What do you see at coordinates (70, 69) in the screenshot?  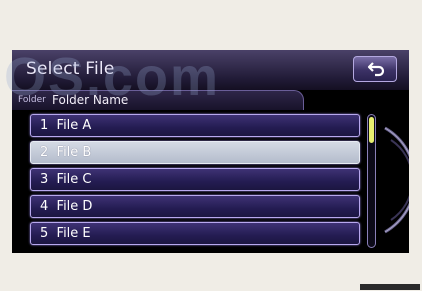 I see `screen-title: Select File` at bounding box center [70, 69].